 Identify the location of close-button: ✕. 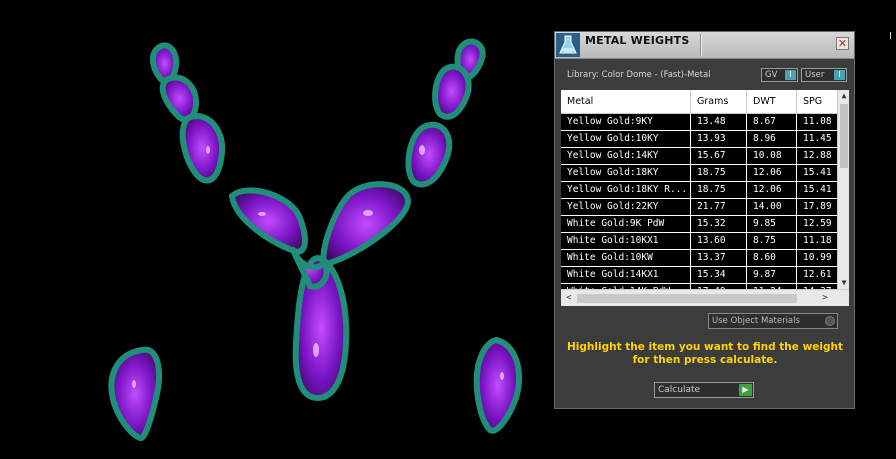
(842, 43).